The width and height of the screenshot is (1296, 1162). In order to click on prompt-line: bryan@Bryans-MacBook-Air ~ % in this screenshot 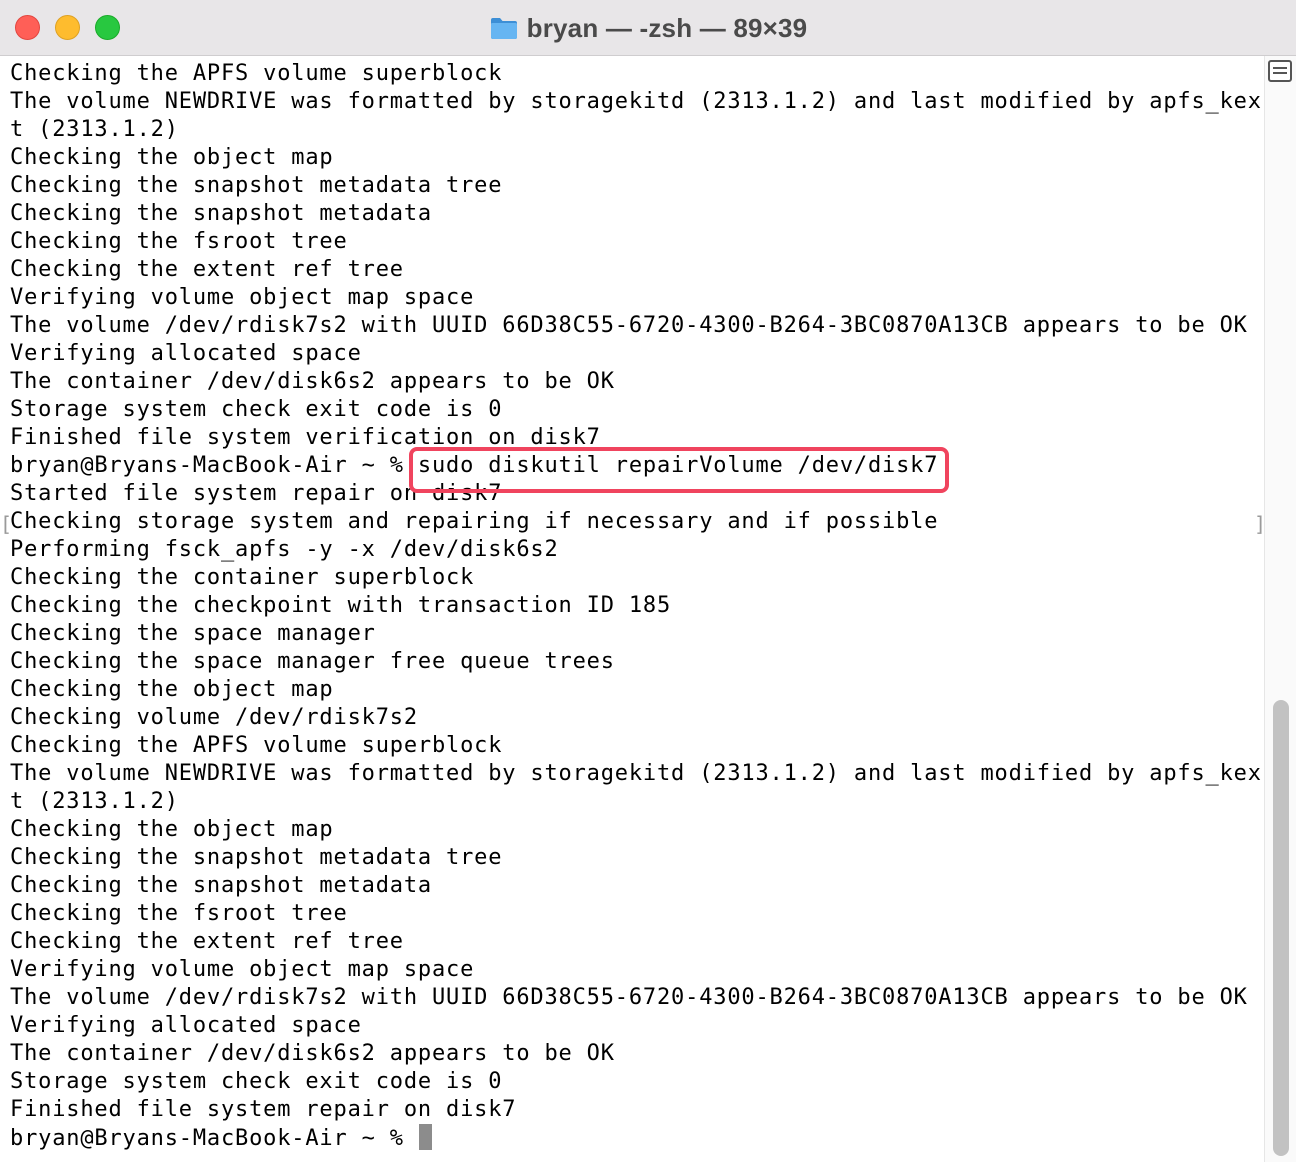, I will do `click(221, 1138)`.